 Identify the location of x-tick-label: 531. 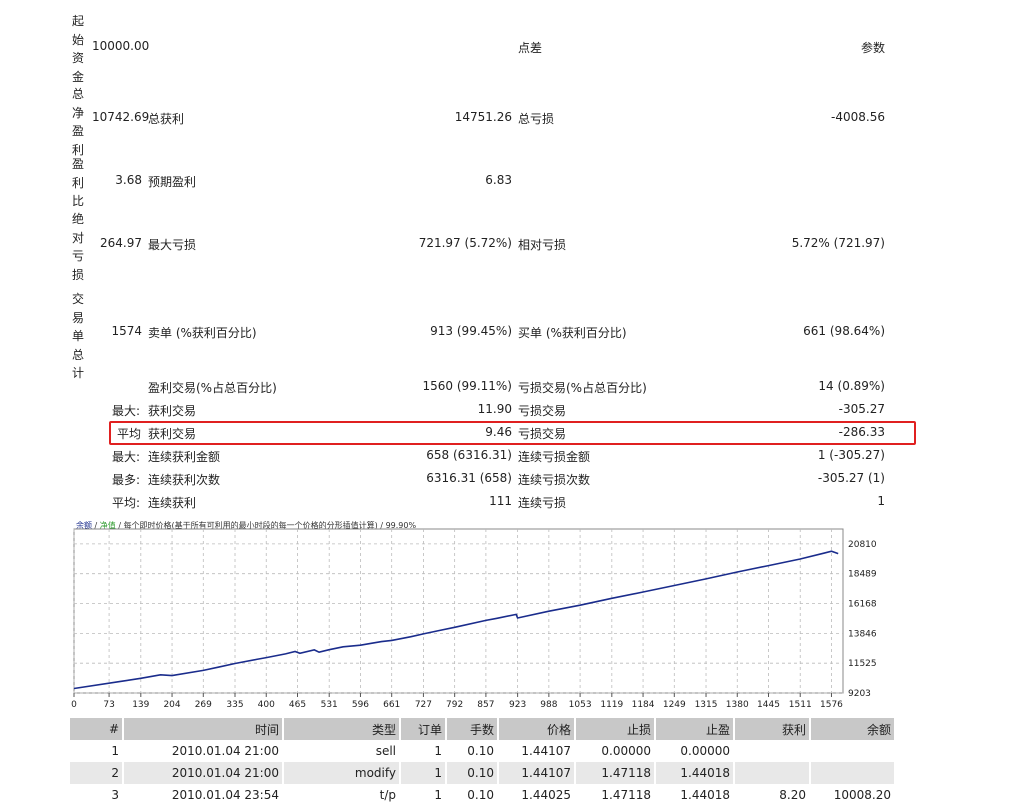
(329, 705).